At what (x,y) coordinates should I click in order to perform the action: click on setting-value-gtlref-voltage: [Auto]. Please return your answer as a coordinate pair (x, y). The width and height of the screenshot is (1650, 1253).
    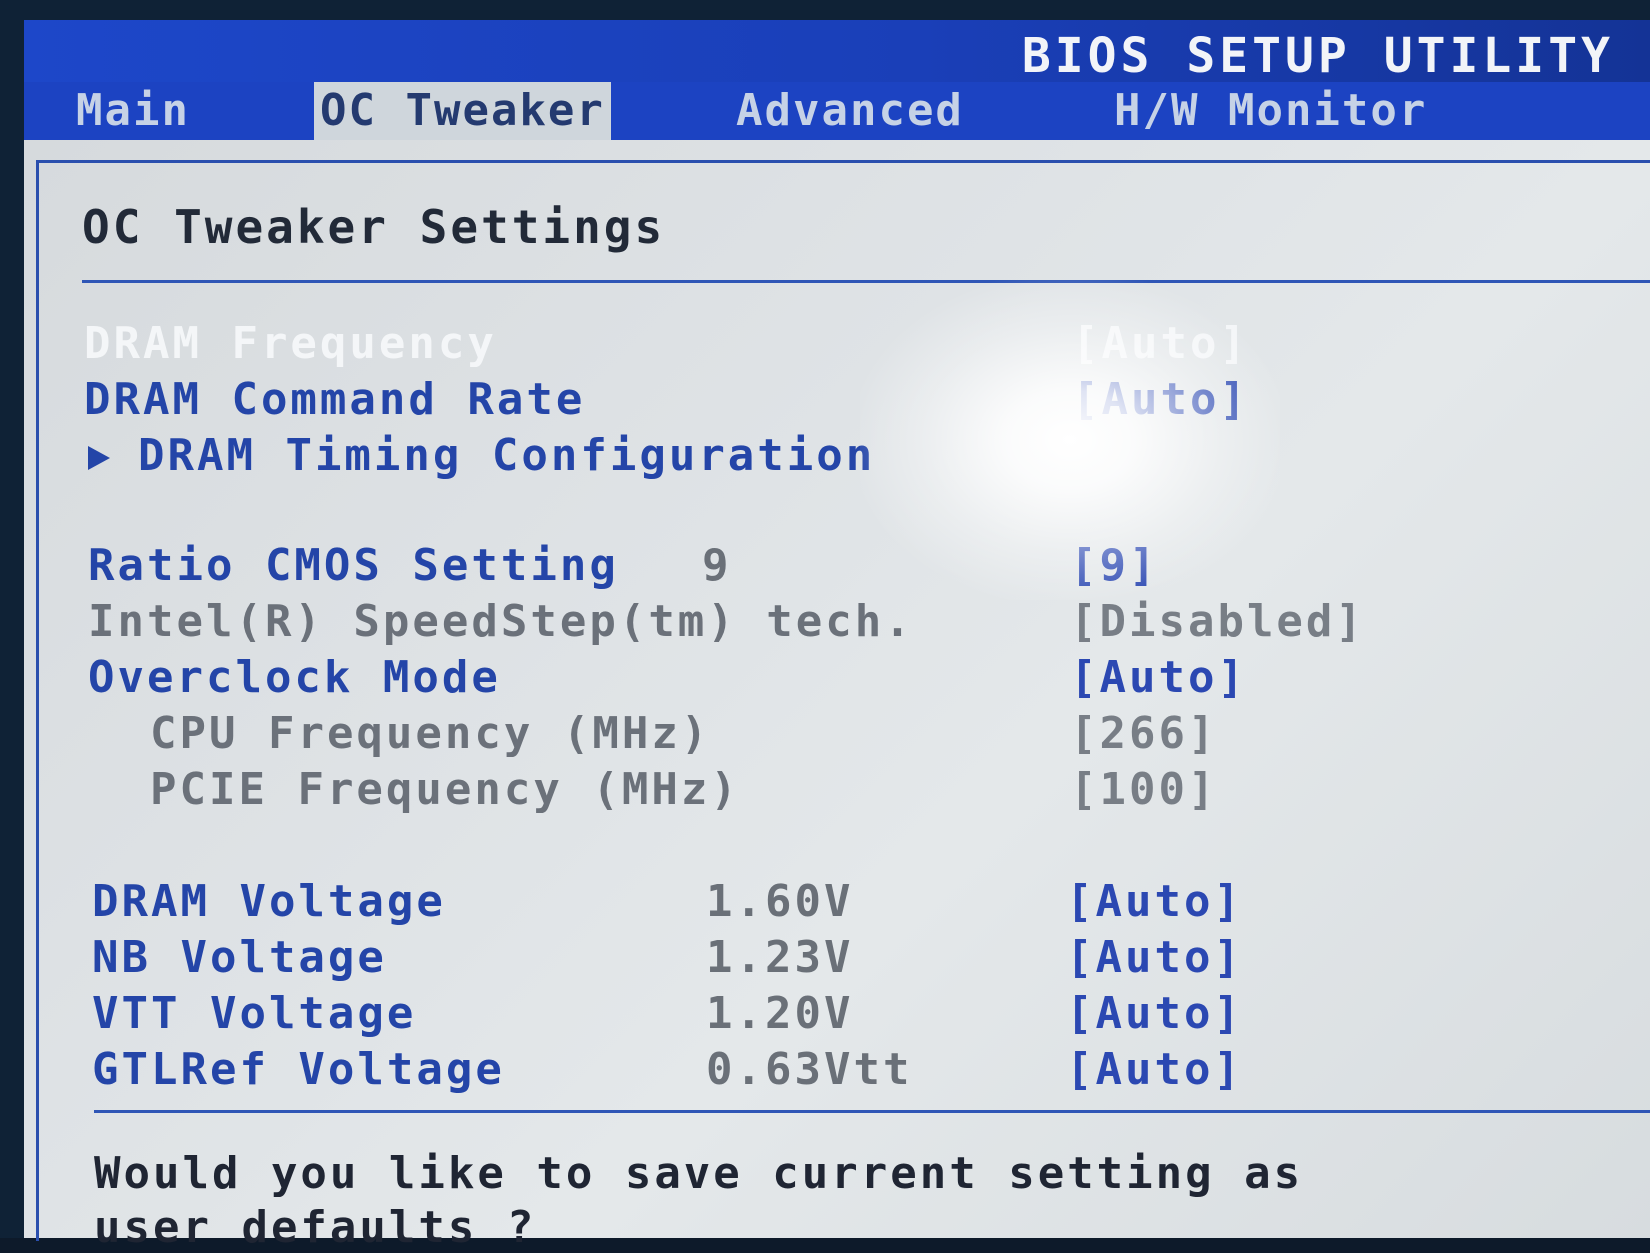
    Looking at the image, I should click on (1154, 1069).